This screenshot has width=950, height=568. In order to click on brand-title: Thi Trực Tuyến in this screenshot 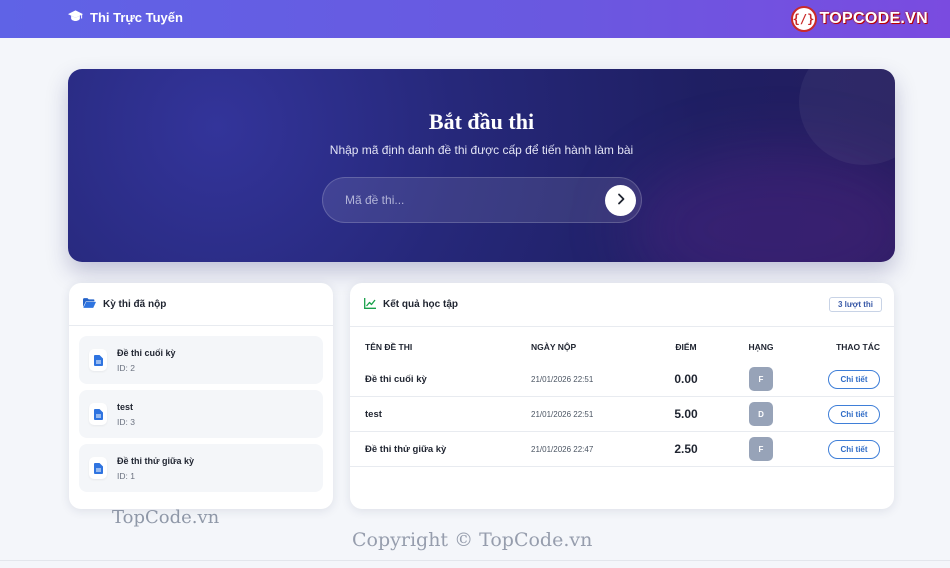, I will do `click(136, 17)`.